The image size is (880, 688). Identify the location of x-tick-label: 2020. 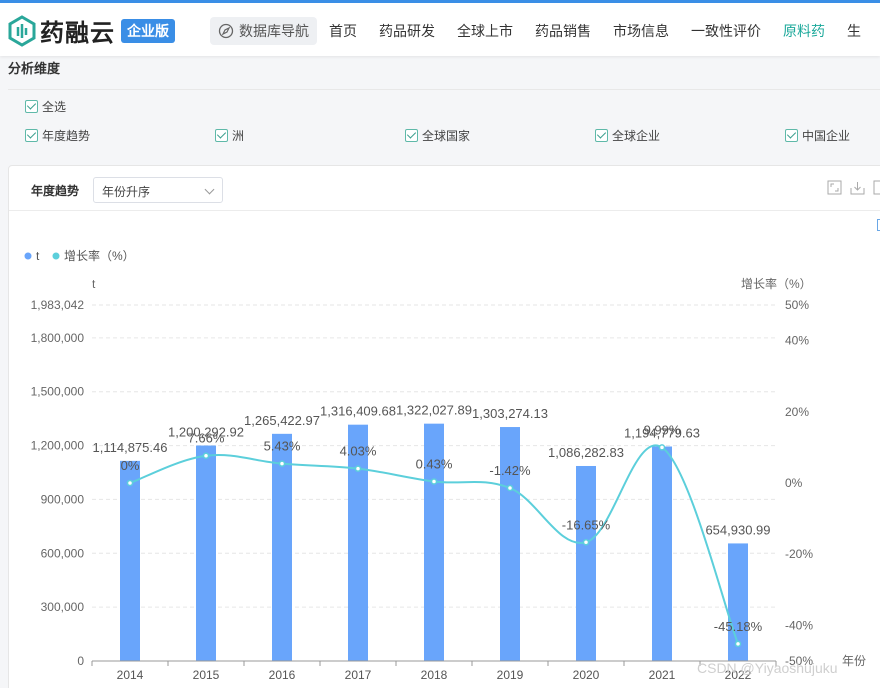
(586, 675).